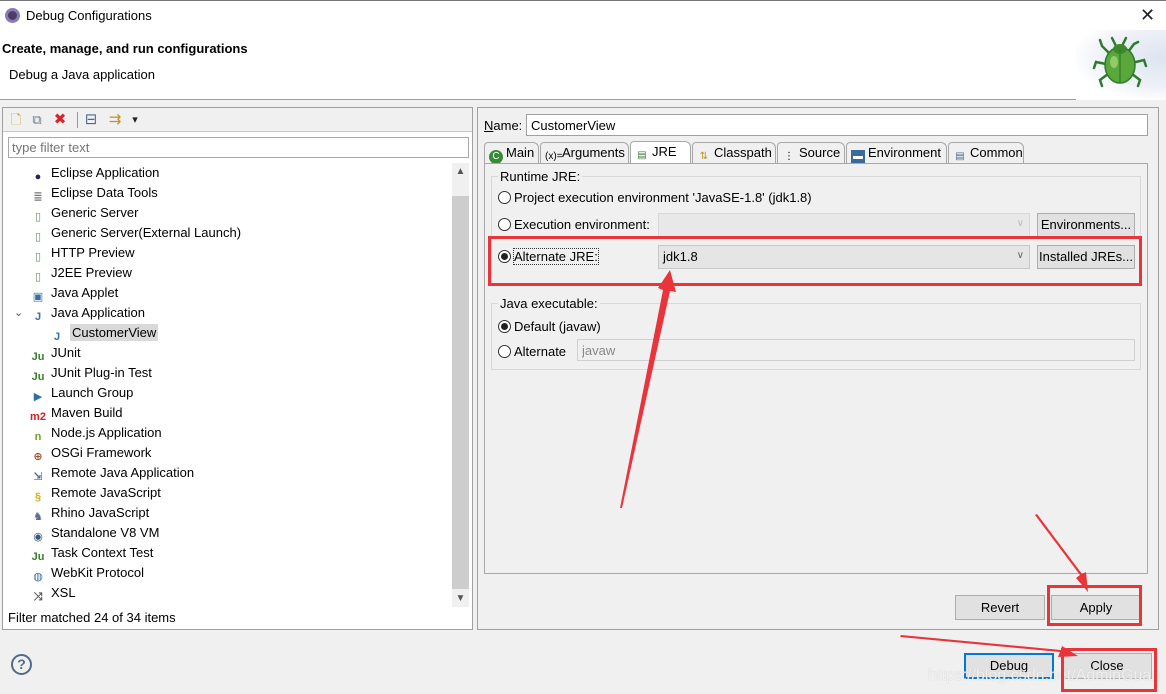 This screenshot has width=1166, height=694. Describe the element at coordinates (648, 389) in the screenshot. I see `arrow-to-jre-combo` at that location.